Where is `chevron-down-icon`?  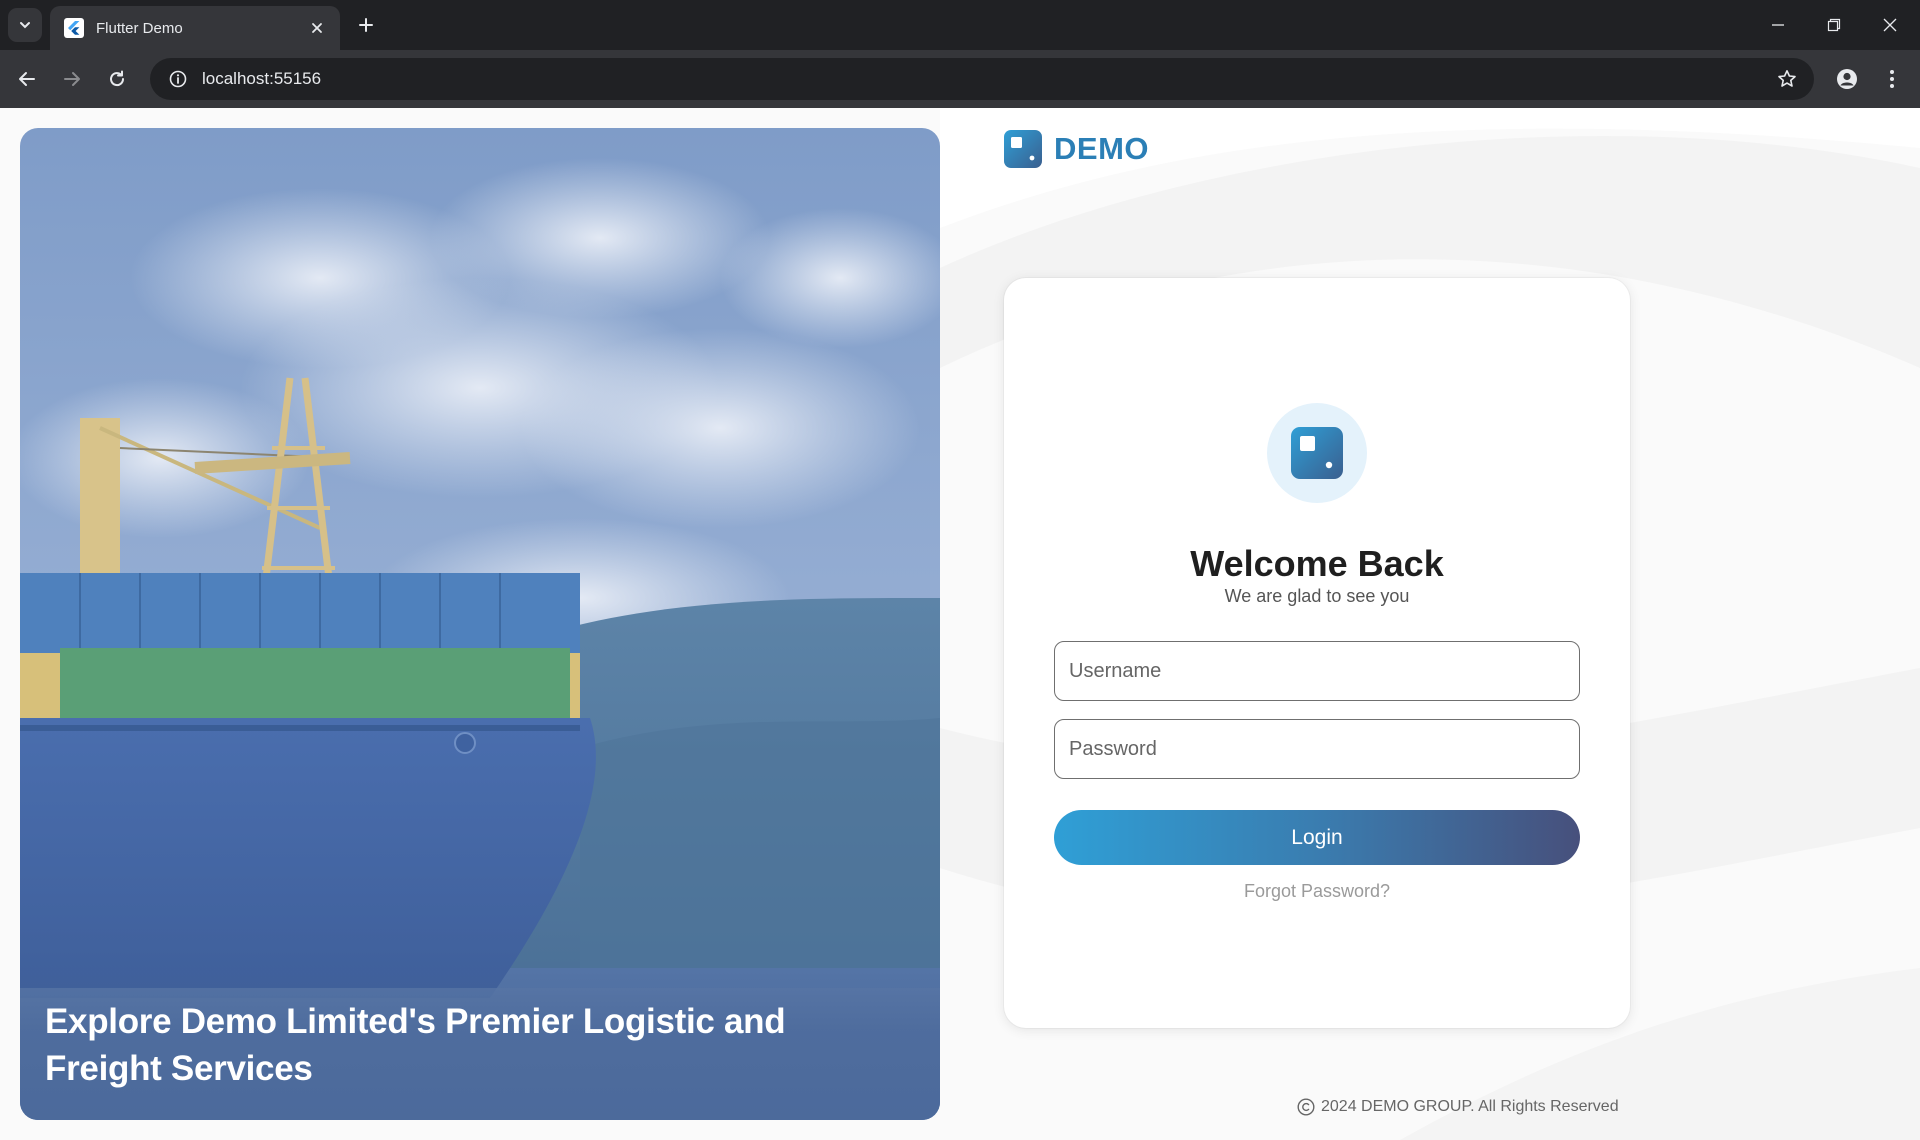 chevron-down-icon is located at coordinates (25, 25).